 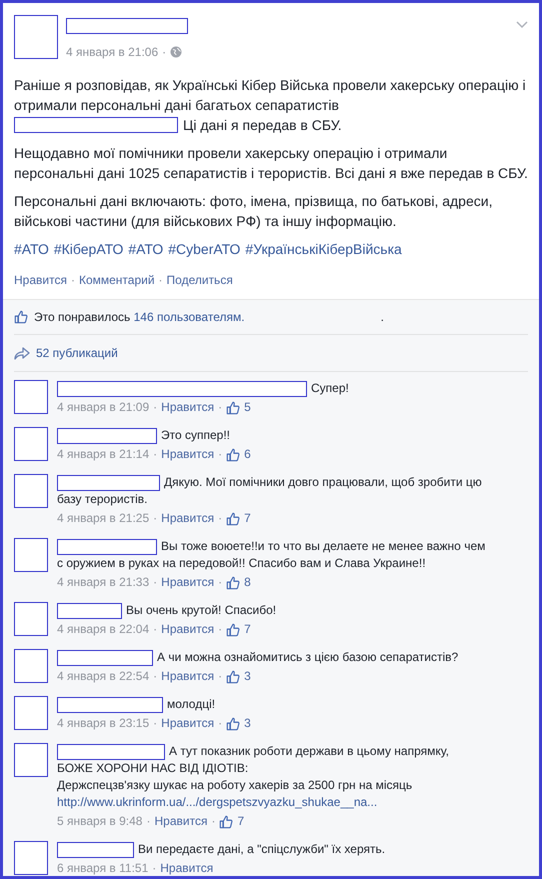 What do you see at coordinates (247, 454) in the screenshot?
I see `like-count: 6` at bounding box center [247, 454].